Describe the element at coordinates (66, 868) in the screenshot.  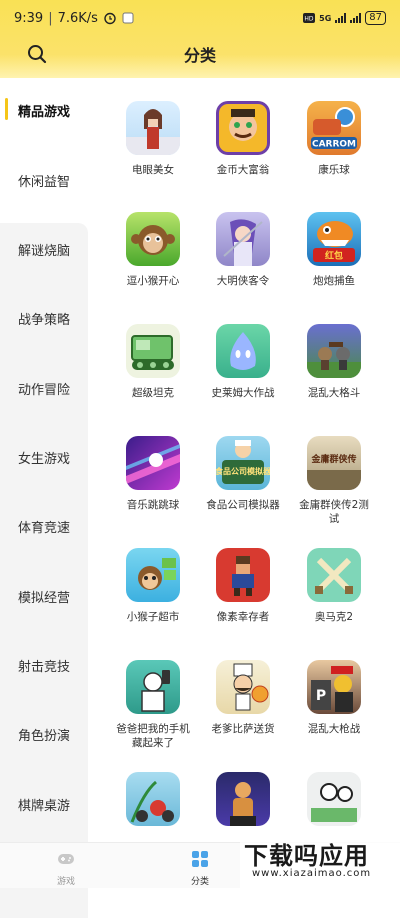
I see `nav-tab-games: 游戏` at that location.